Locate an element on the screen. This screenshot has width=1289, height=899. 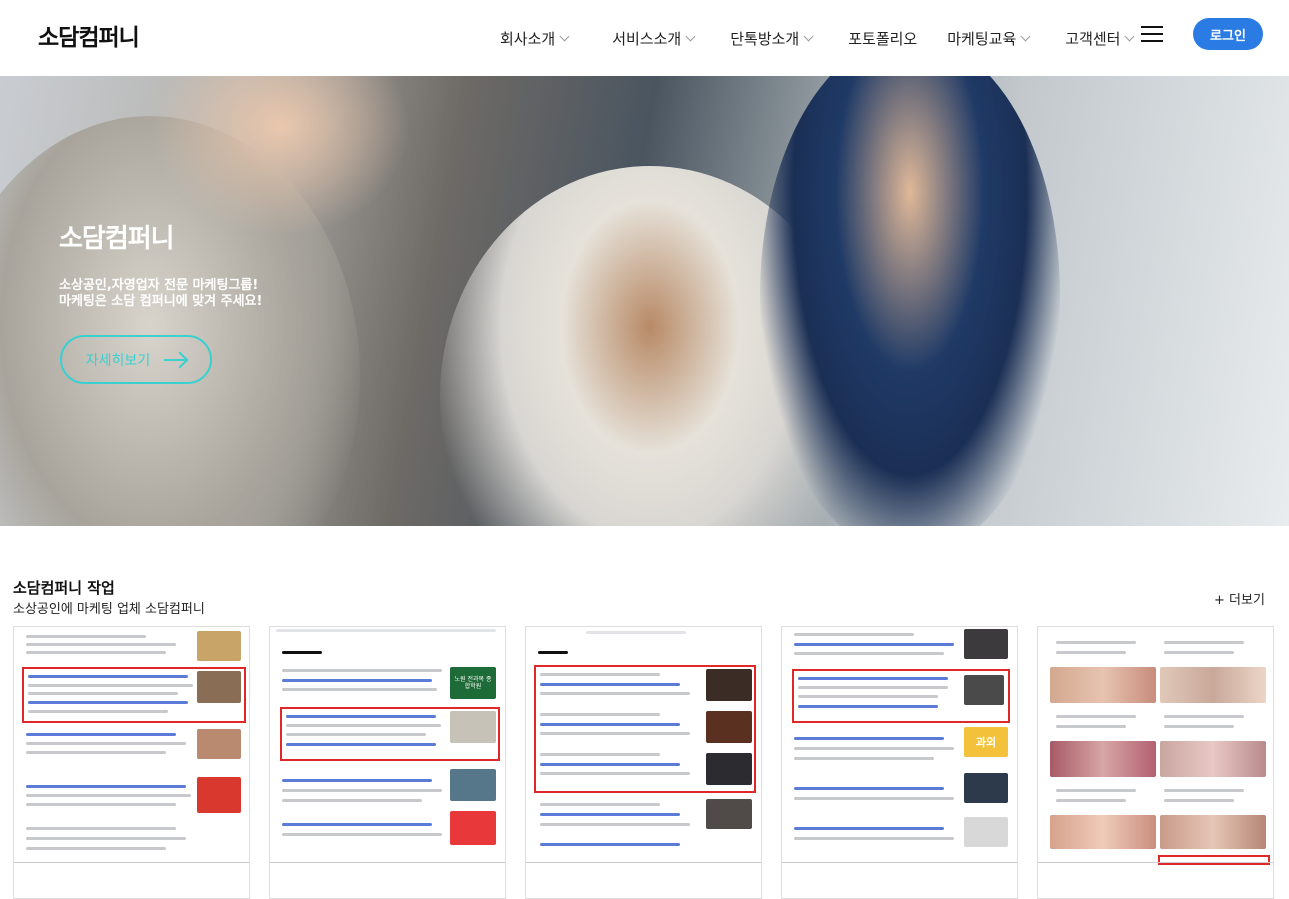
nav-item-services: 서비스소개 is located at coordinates (654, 38).